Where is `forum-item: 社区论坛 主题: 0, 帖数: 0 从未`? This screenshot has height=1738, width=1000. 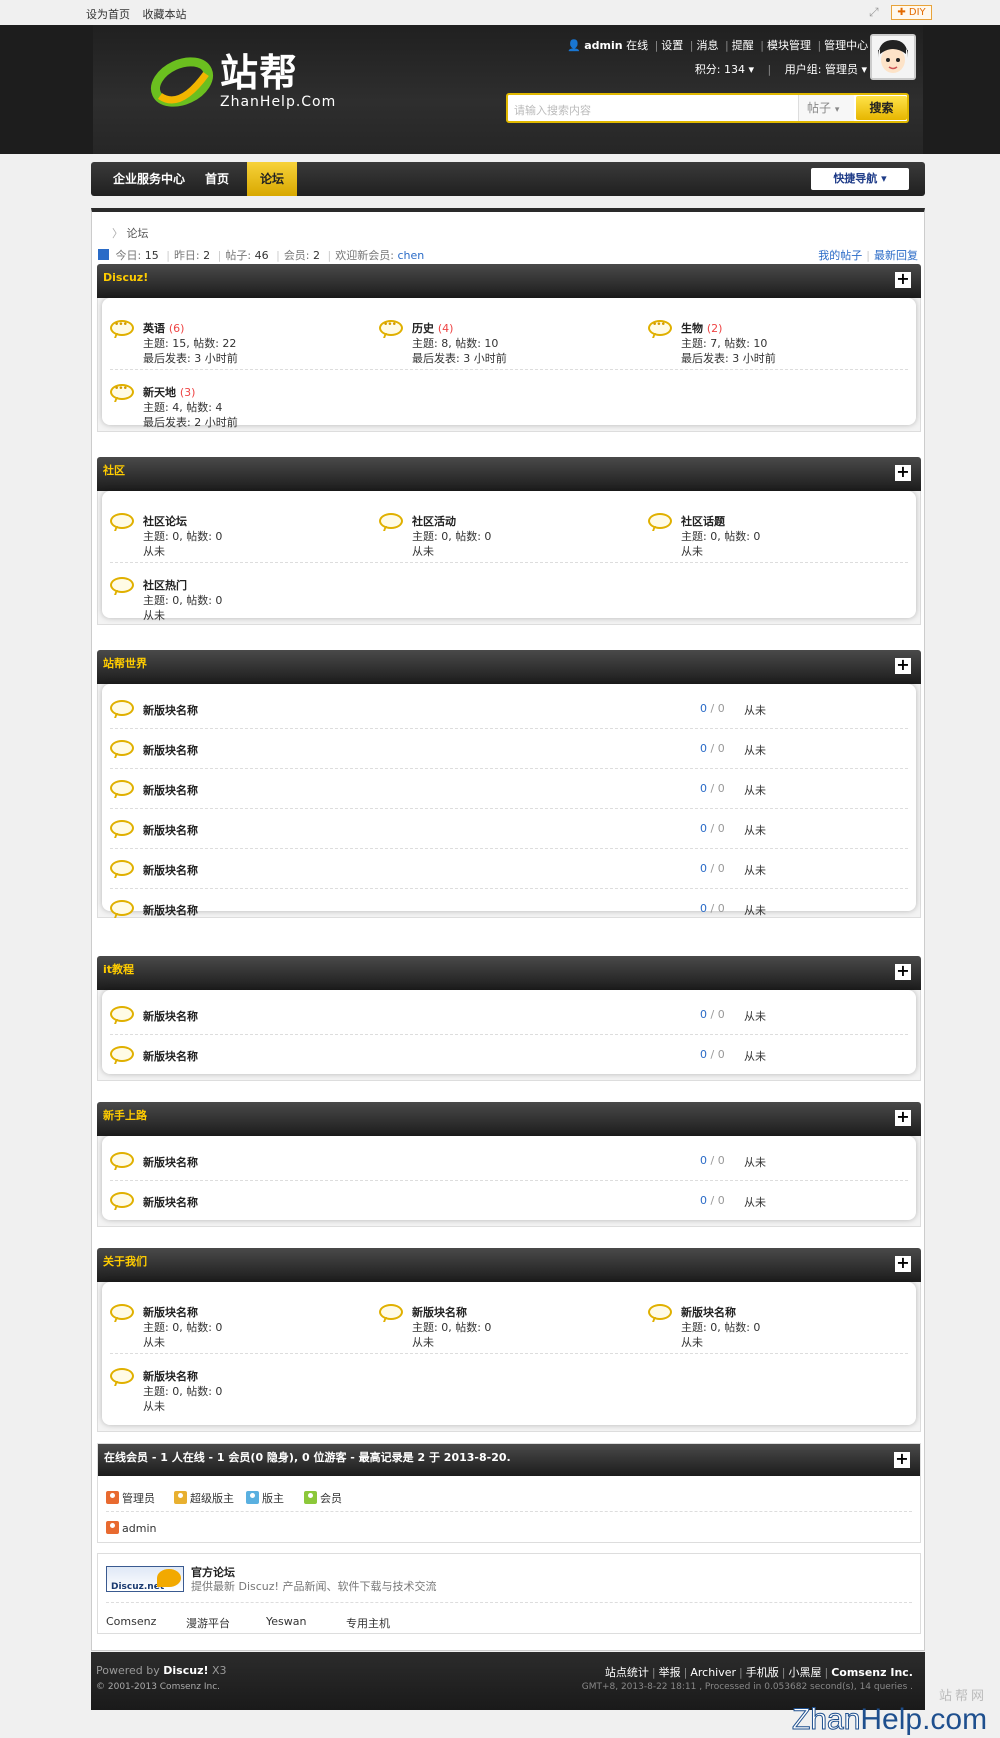
forum-item: 社区论坛 主题: 0, 帖数: 0 从未 is located at coordinates (240, 538).